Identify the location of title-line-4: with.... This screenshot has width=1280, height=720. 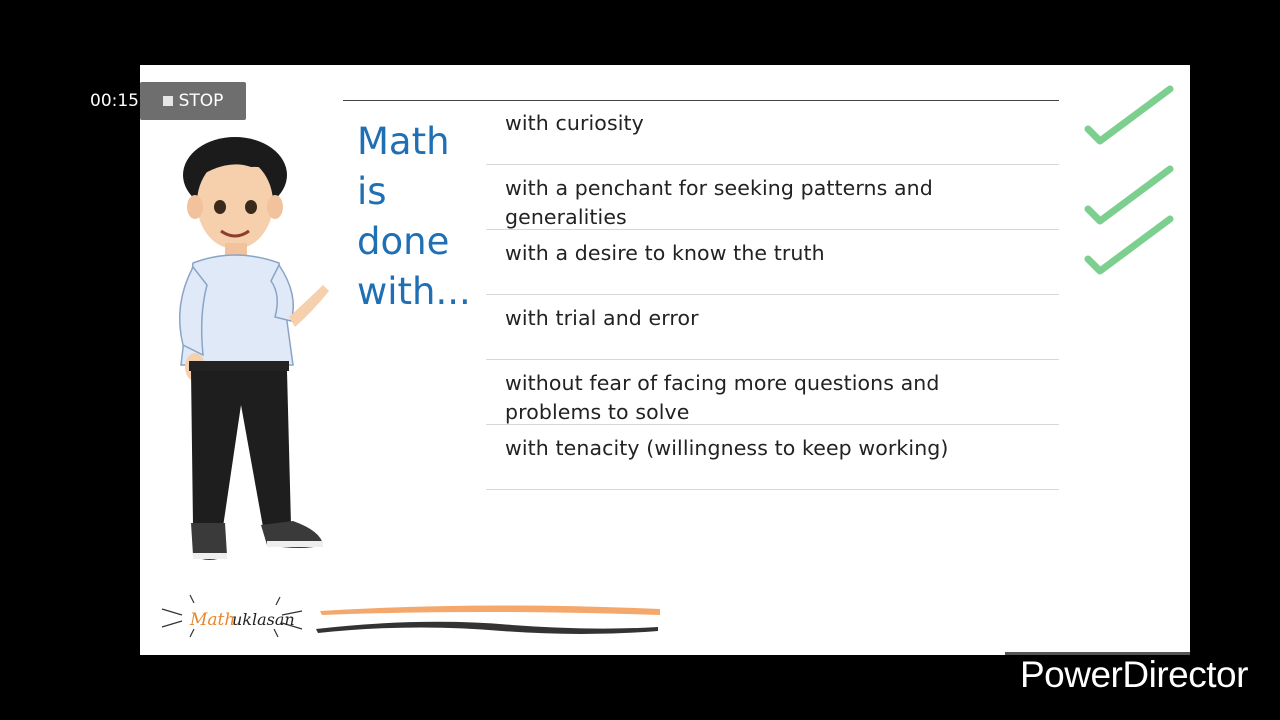
(414, 291).